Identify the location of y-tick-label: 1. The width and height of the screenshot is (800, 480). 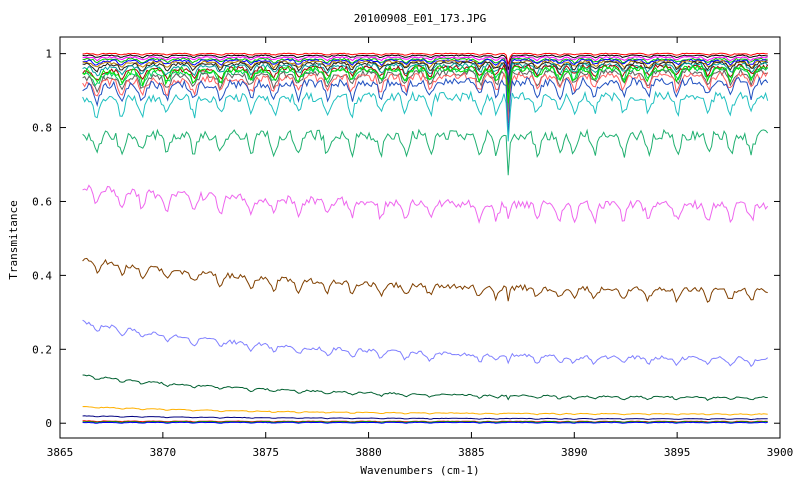
(48, 54).